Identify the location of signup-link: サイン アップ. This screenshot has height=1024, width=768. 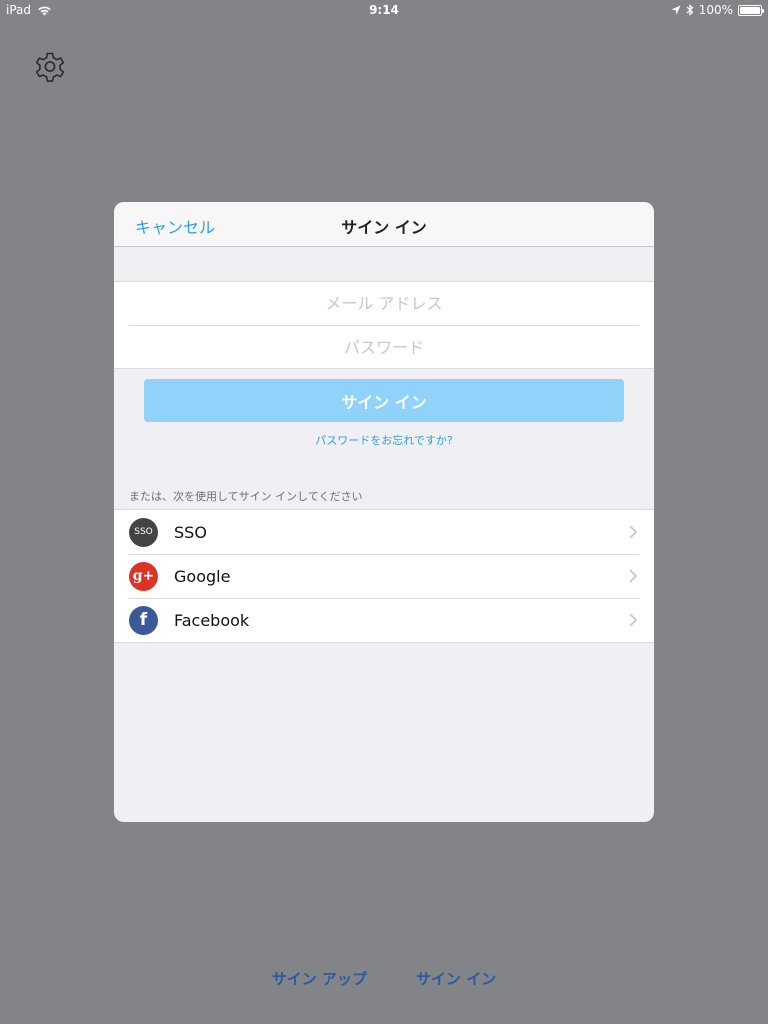
(319, 978).